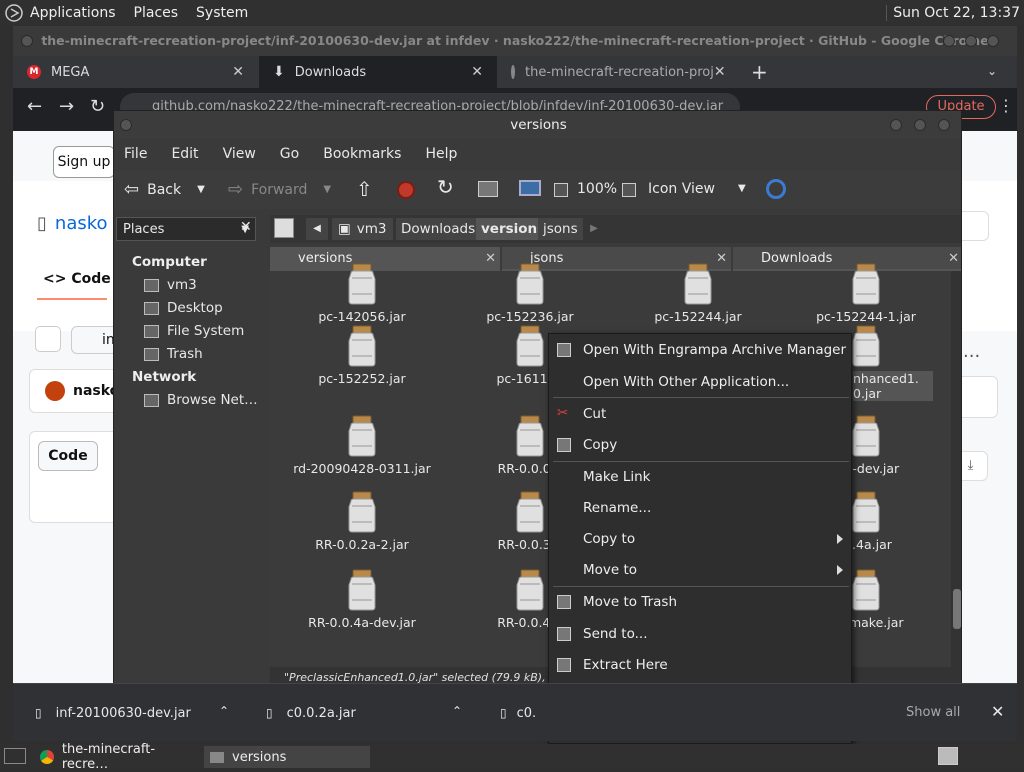 This screenshot has width=1024, height=772. Describe the element at coordinates (993, 41) in the screenshot. I see `close-icon` at that location.